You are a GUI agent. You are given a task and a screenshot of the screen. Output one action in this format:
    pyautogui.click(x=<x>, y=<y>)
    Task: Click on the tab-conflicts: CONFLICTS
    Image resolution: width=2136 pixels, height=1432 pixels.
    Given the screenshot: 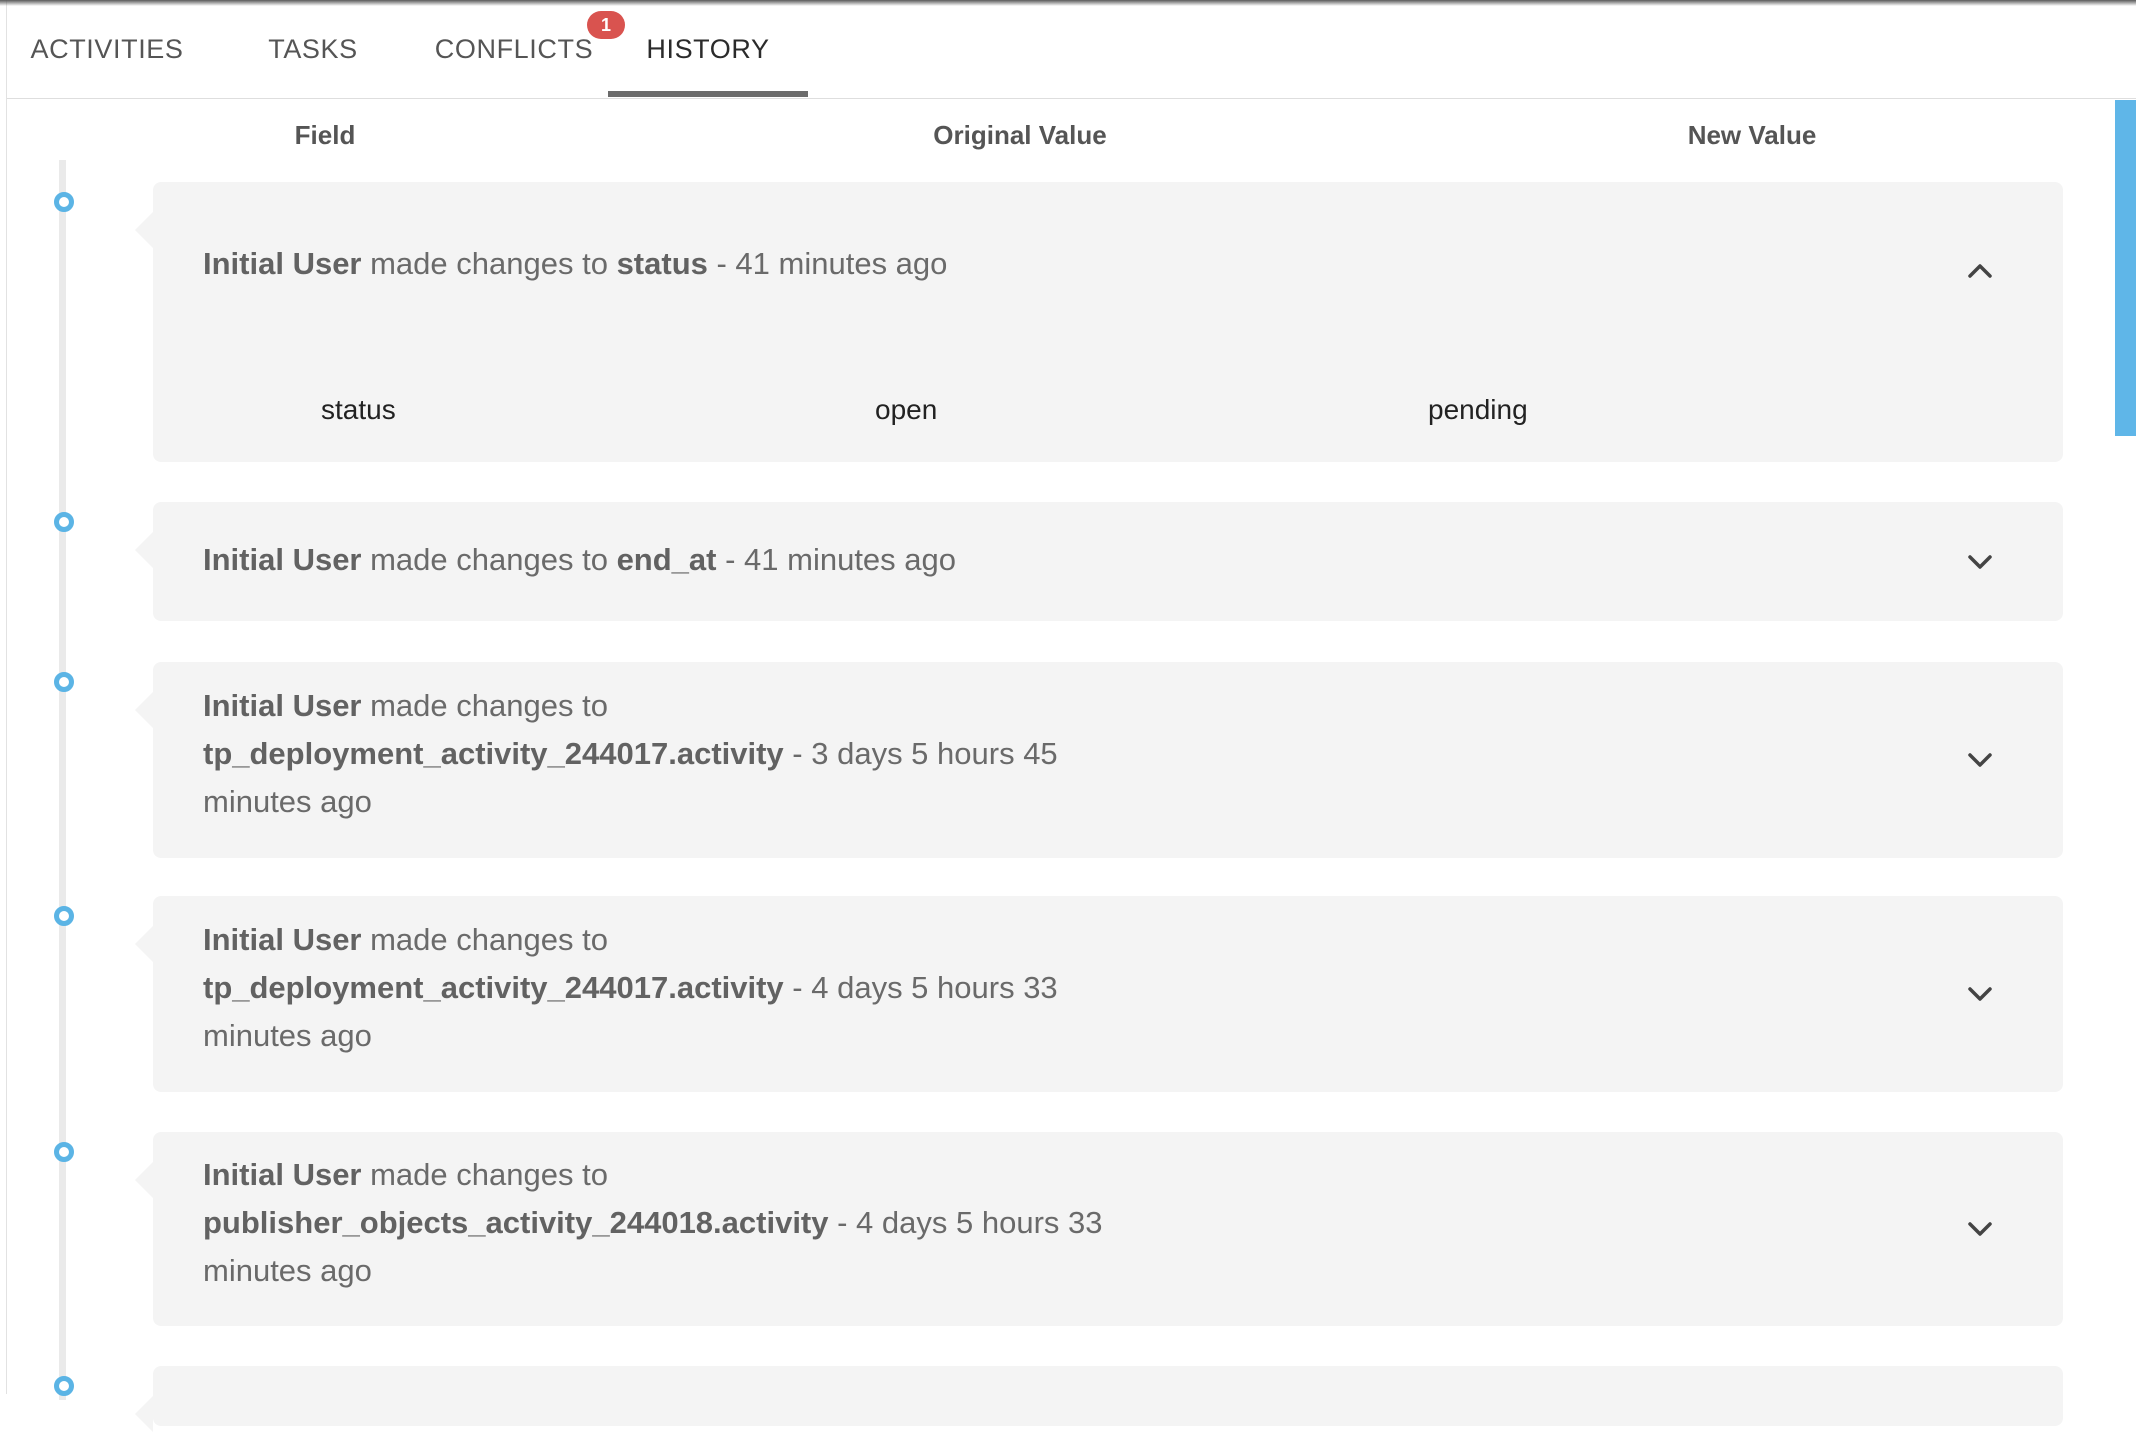 What is the action you would take?
    pyautogui.click(x=514, y=49)
    